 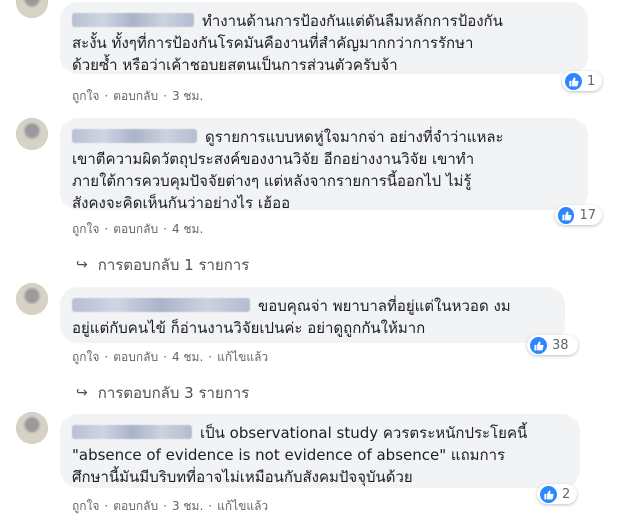 What do you see at coordinates (173, 393) in the screenshot?
I see `replies-label: การตอบกลับ 3 รายการ` at bounding box center [173, 393].